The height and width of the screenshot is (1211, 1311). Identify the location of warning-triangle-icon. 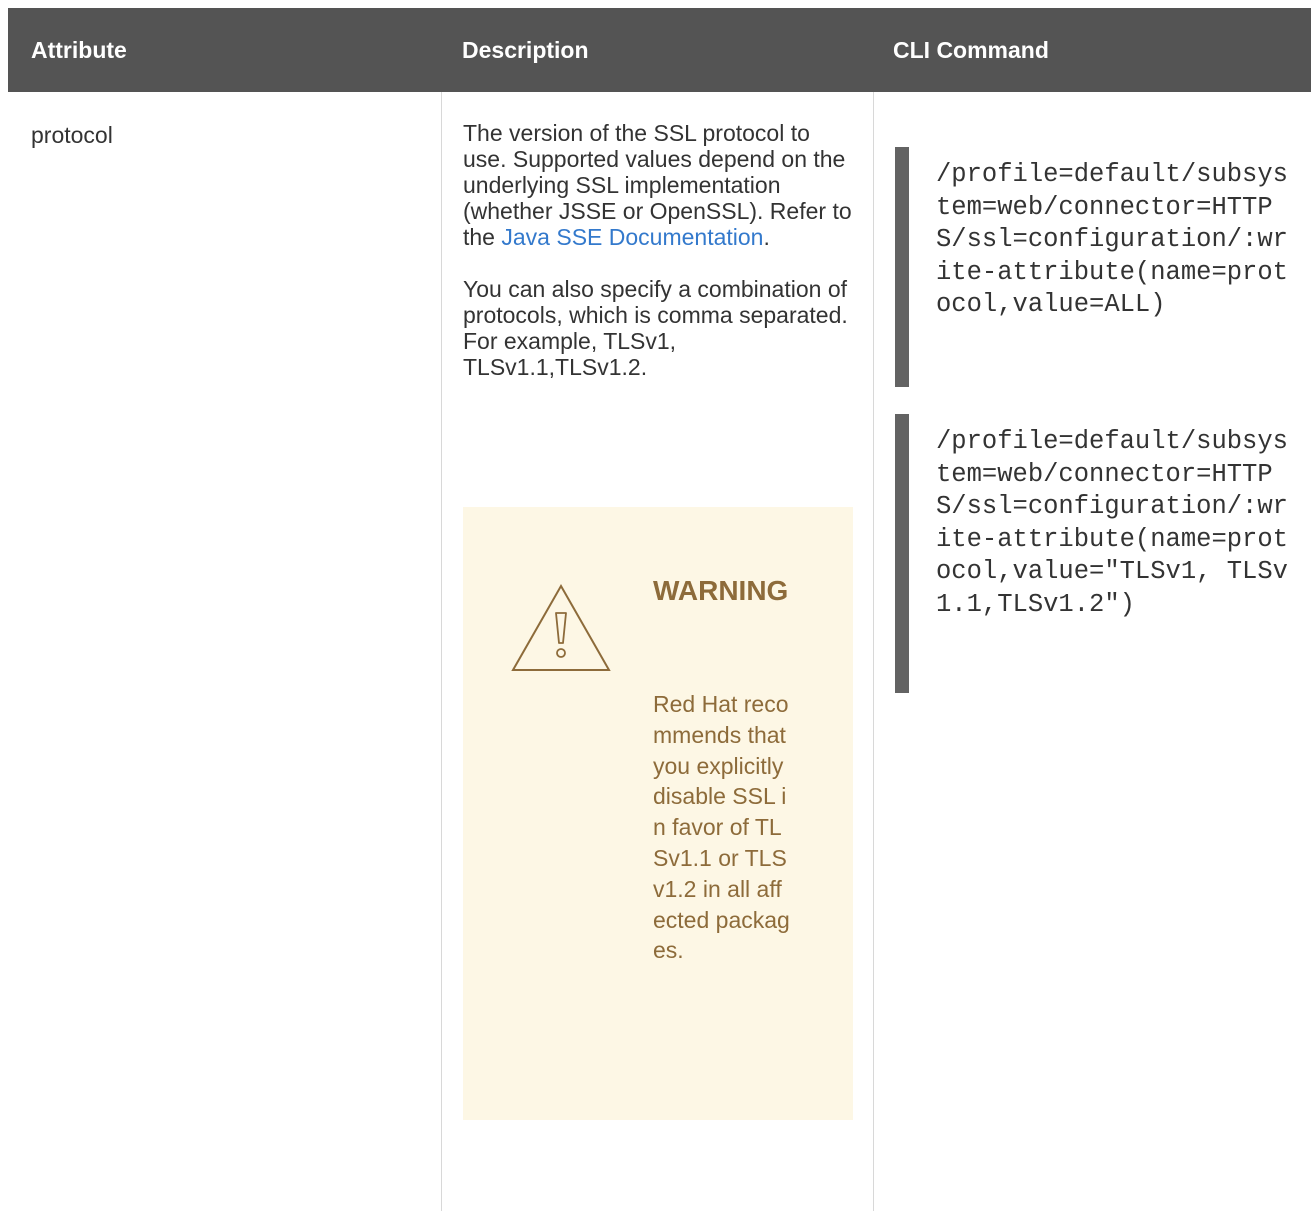
(561, 627).